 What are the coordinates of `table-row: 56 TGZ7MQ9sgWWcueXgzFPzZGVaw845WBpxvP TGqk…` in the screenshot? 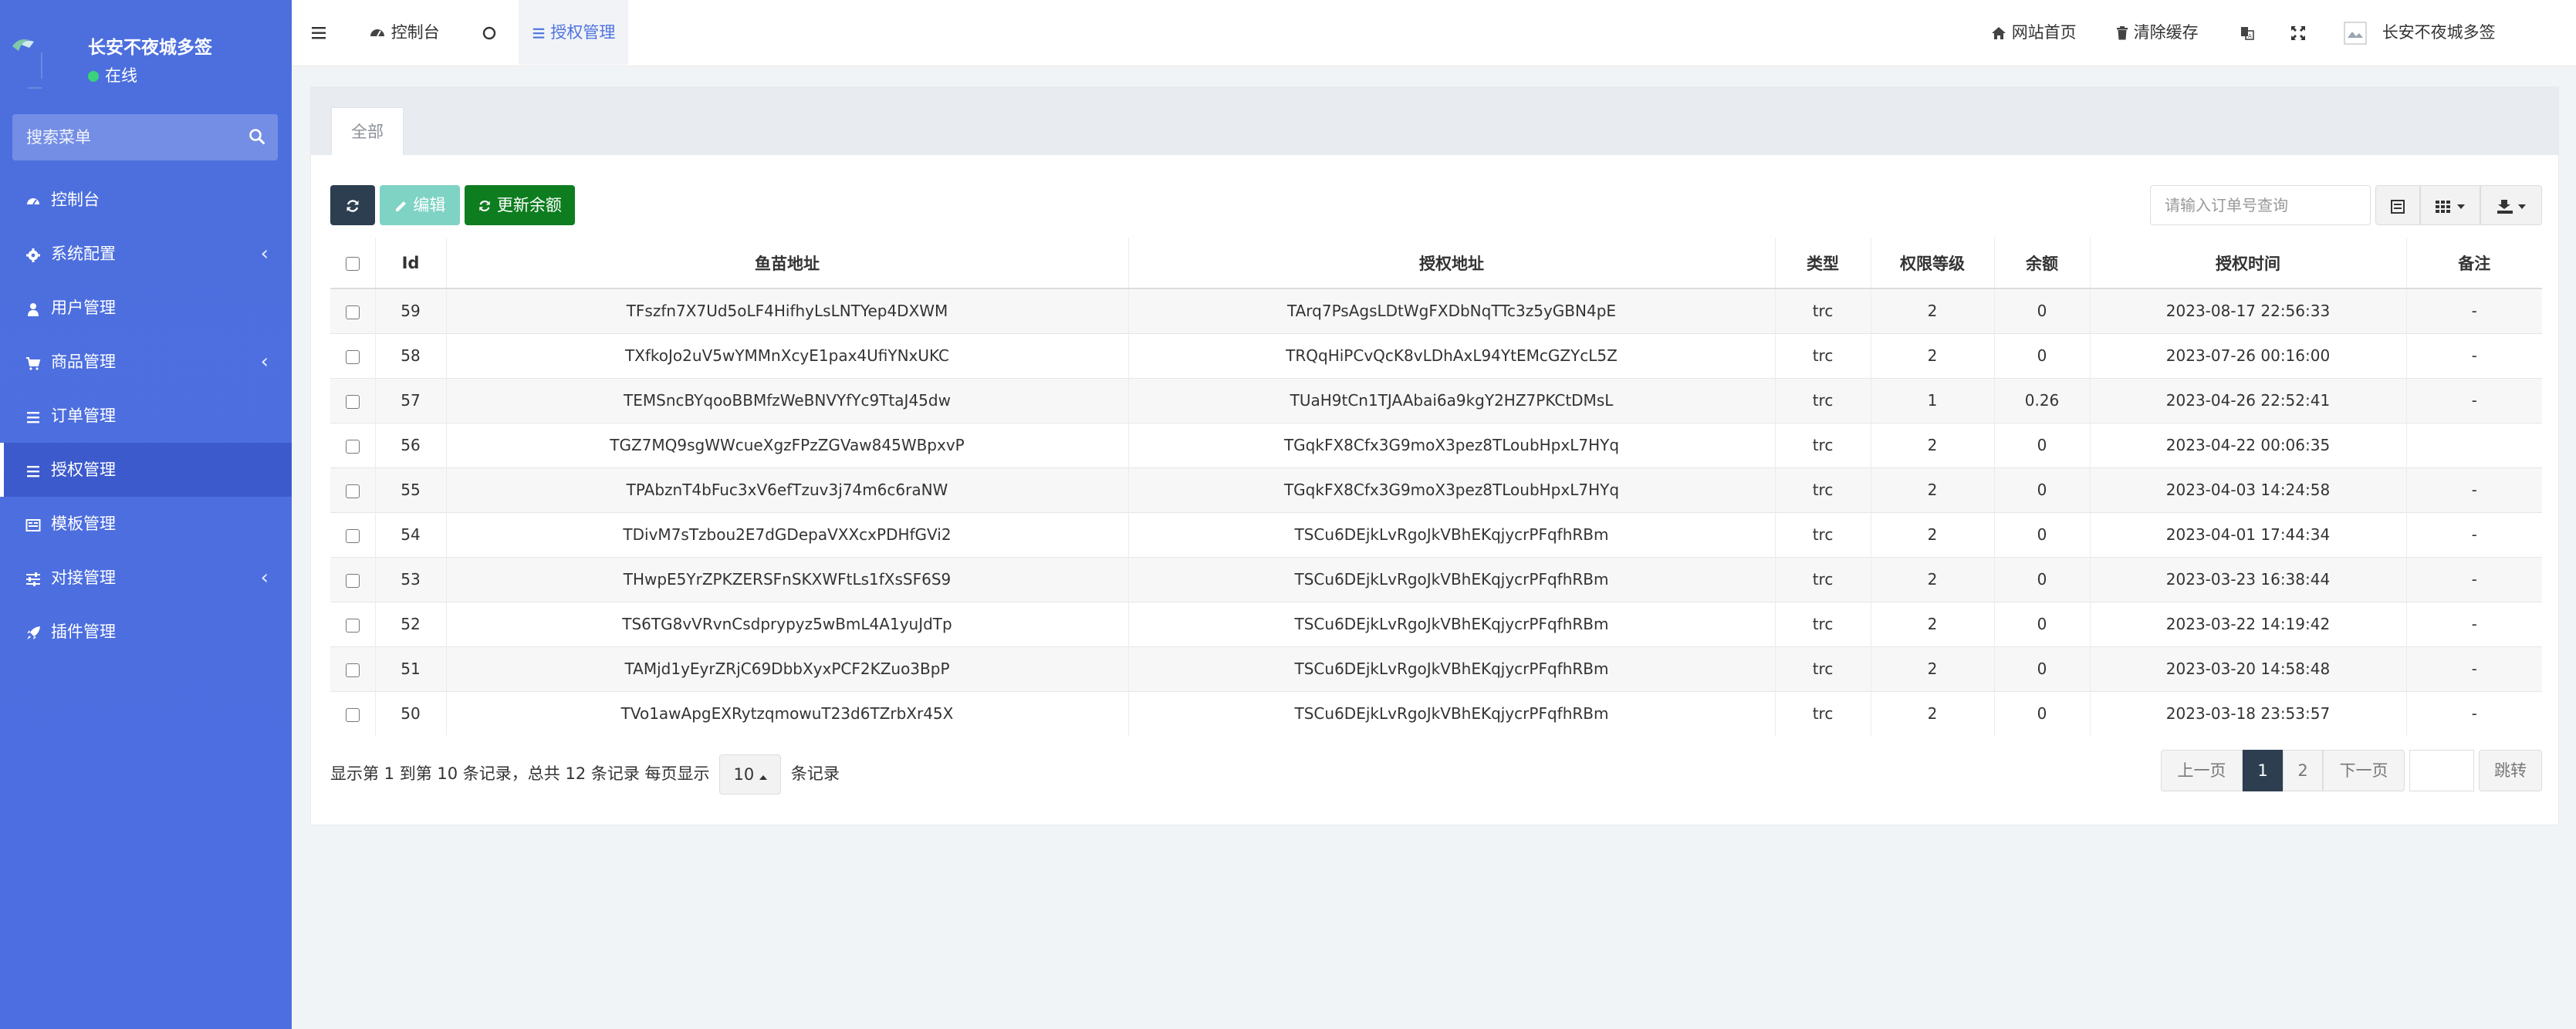 It's located at (1436, 445).